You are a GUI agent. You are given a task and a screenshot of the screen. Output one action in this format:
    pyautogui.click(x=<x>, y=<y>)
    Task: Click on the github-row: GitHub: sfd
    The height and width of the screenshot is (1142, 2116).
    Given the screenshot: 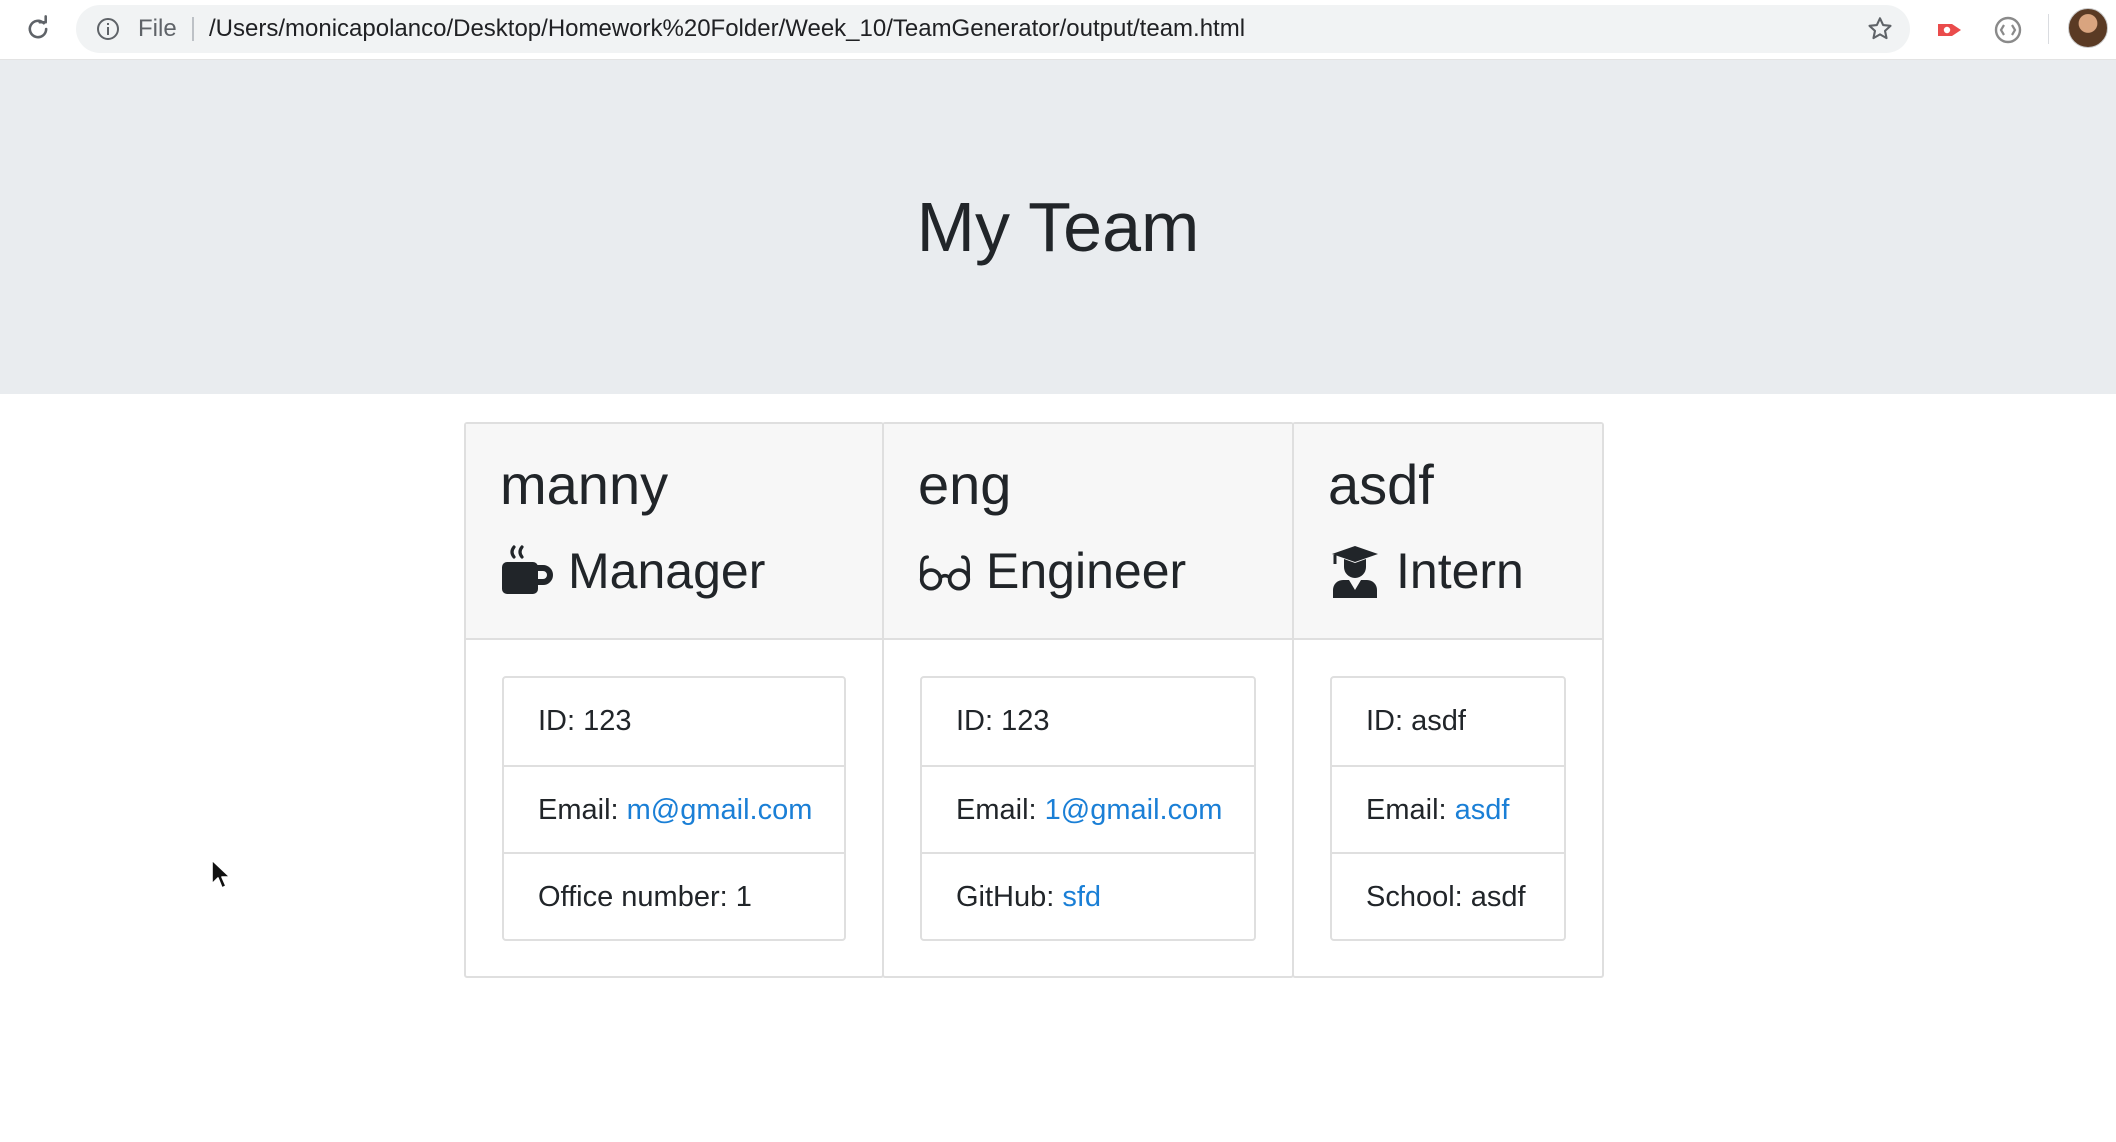 What is the action you would take?
    pyautogui.click(x=1088, y=895)
    